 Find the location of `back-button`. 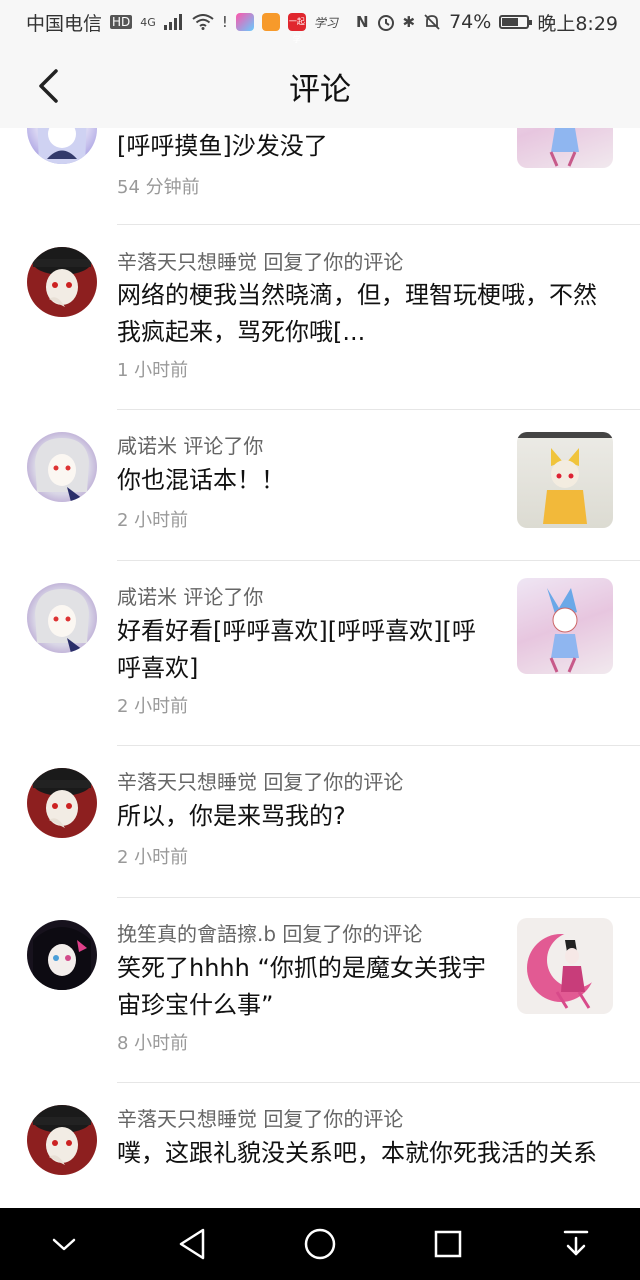

back-button is located at coordinates (48, 86).